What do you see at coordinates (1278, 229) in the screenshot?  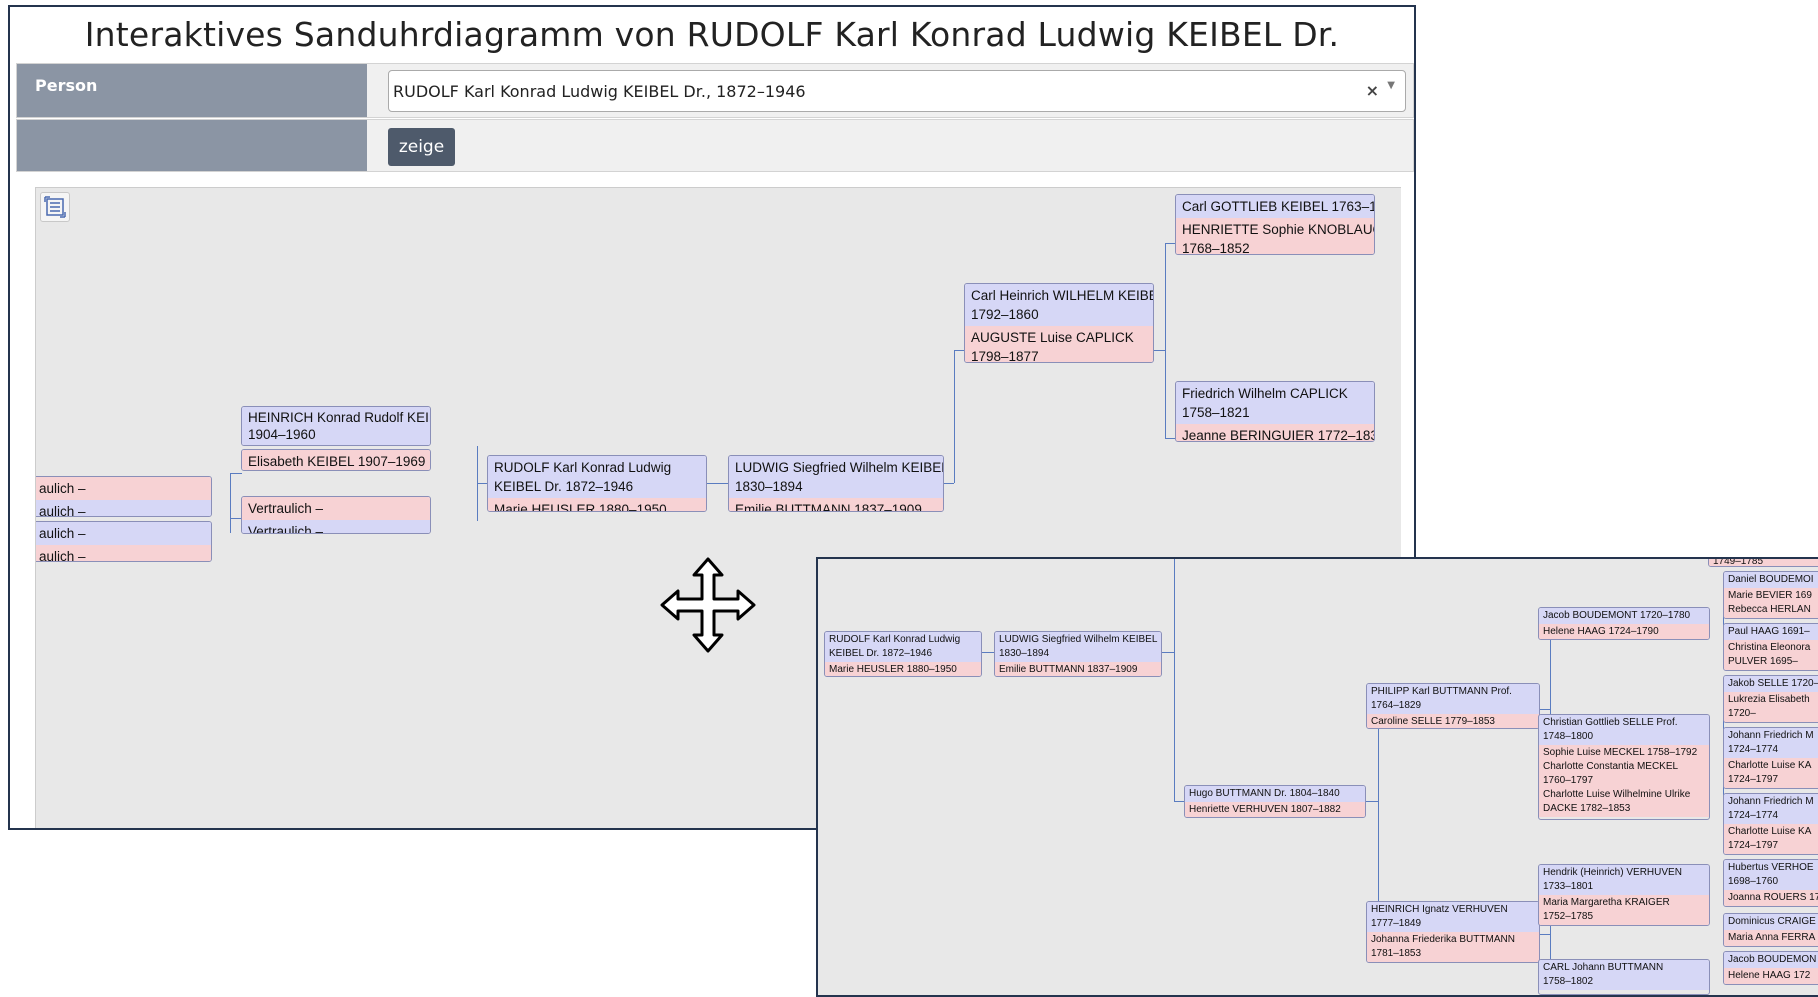 I see `node-line: HENRIETTE Sophie KNOBLAUC` at bounding box center [1278, 229].